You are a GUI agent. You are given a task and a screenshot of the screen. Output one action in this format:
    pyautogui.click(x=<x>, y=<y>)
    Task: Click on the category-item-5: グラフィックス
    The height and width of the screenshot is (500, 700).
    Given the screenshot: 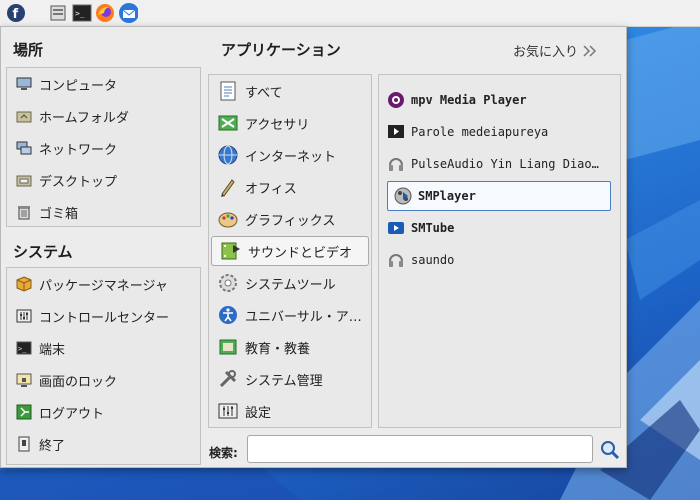 What is the action you would take?
    pyautogui.click(x=290, y=219)
    